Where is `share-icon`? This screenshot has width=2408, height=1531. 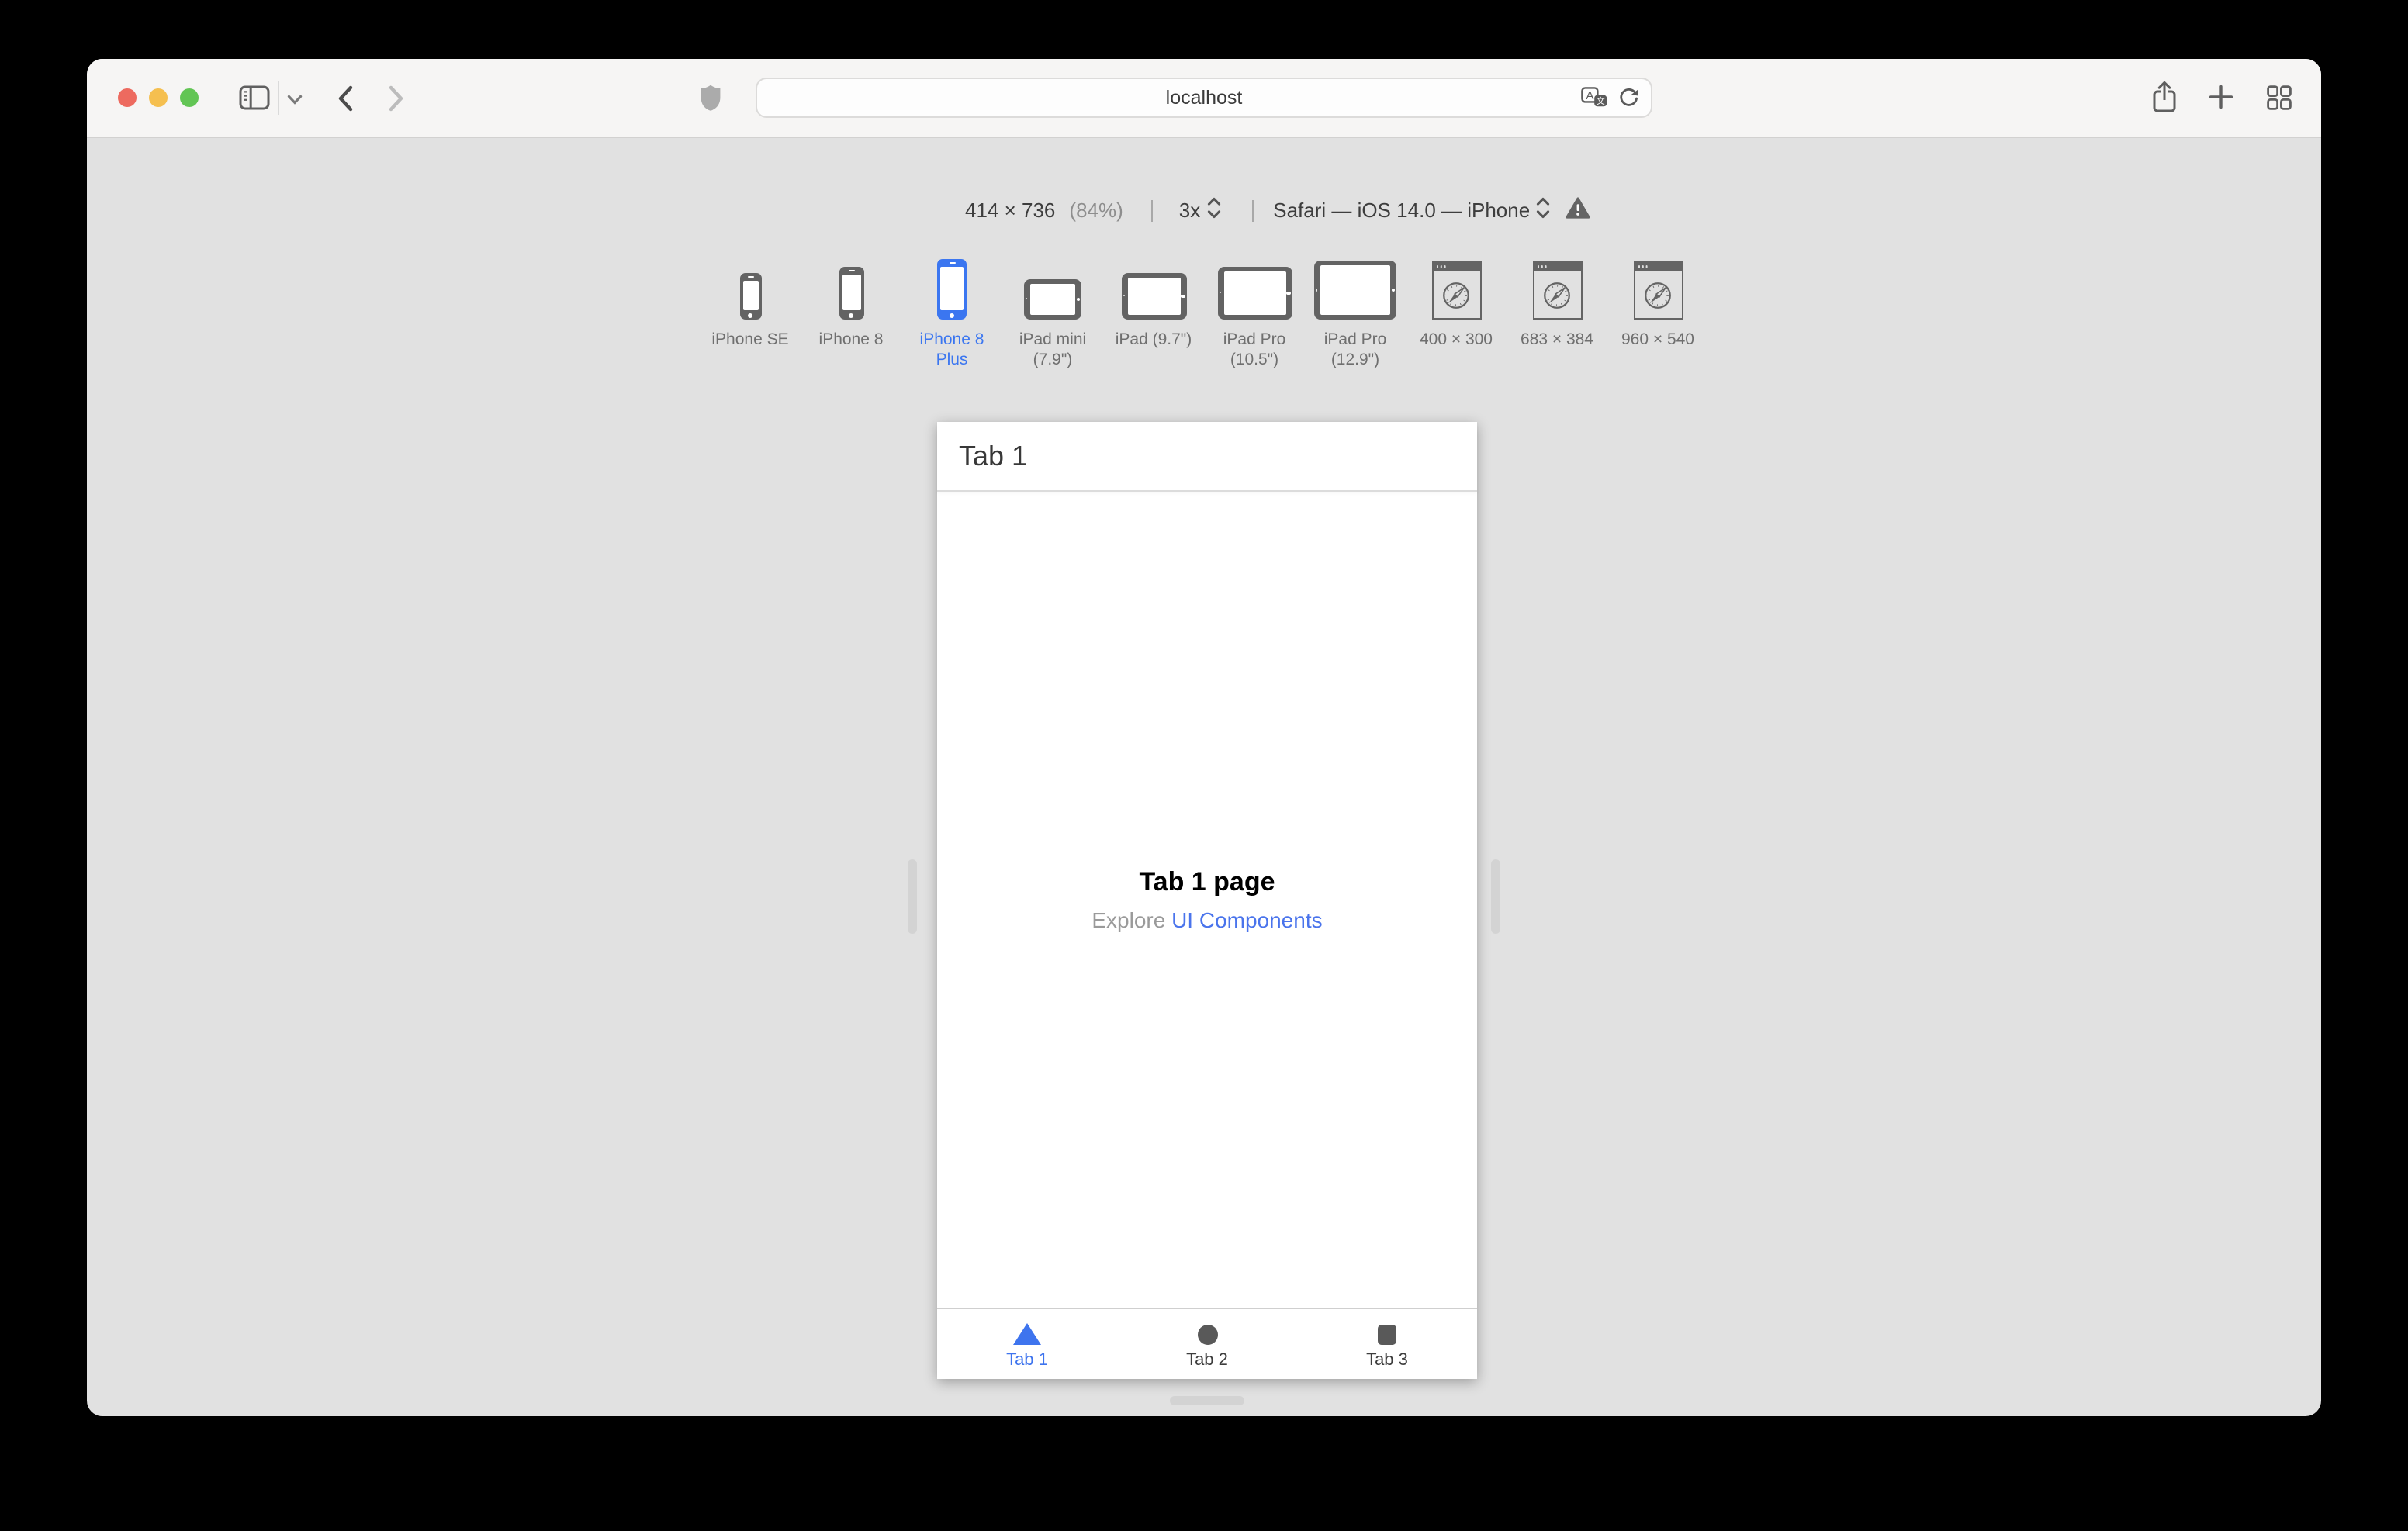 share-icon is located at coordinates (2164, 97).